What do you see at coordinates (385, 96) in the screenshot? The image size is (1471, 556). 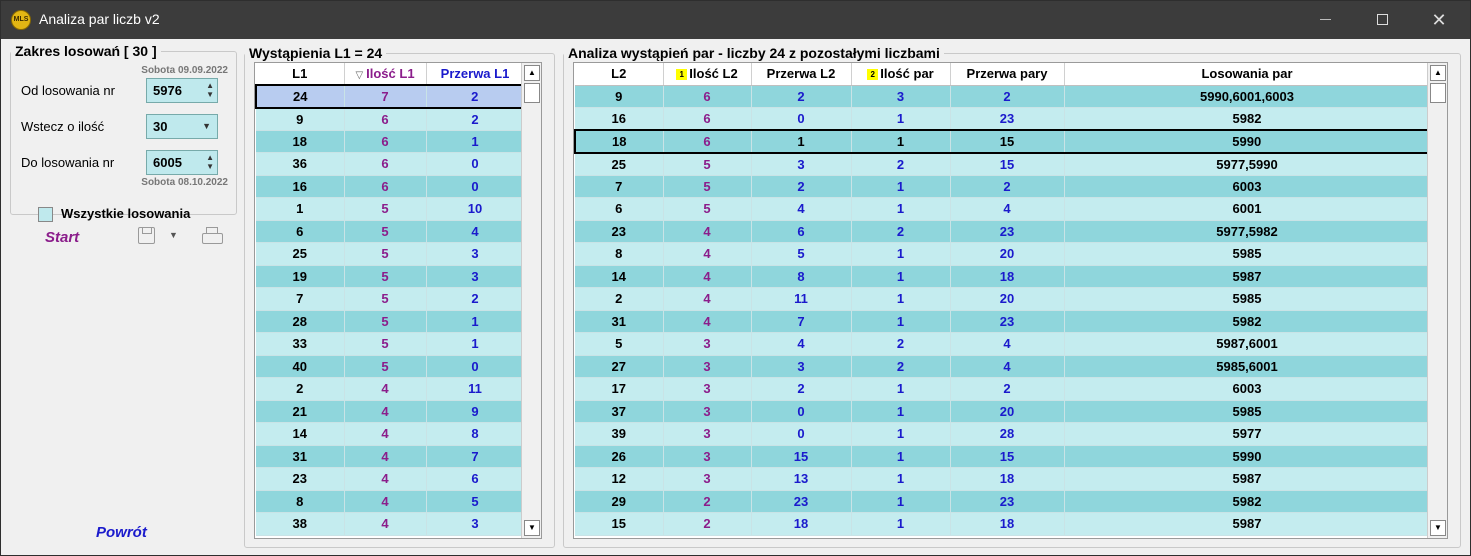 I see `ilosc-l1-cell: 7` at bounding box center [385, 96].